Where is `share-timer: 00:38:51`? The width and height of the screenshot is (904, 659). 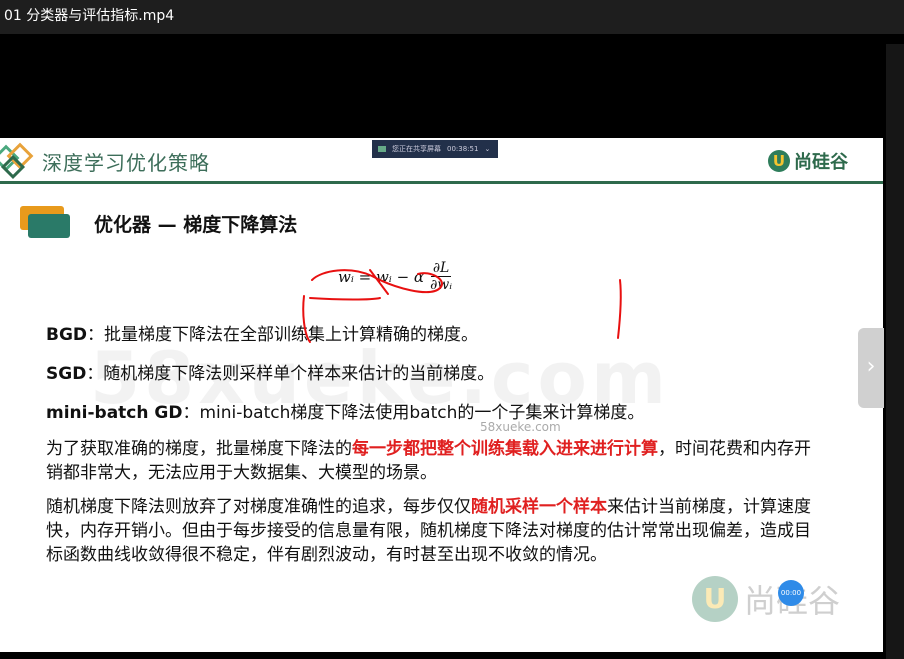
share-timer: 00:38:51 is located at coordinates (463, 149).